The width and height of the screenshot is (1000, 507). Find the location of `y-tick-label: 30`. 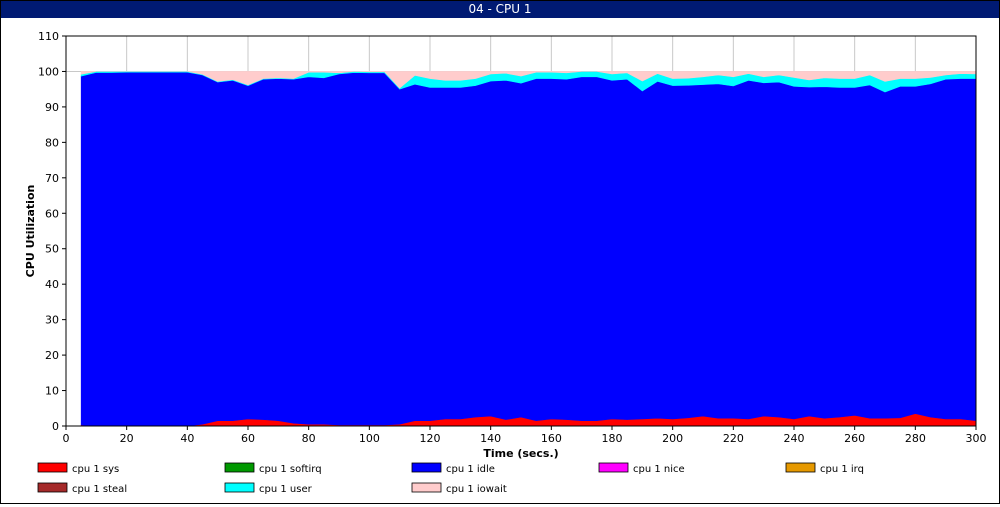

y-tick-label: 30 is located at coordinates (52, 320).